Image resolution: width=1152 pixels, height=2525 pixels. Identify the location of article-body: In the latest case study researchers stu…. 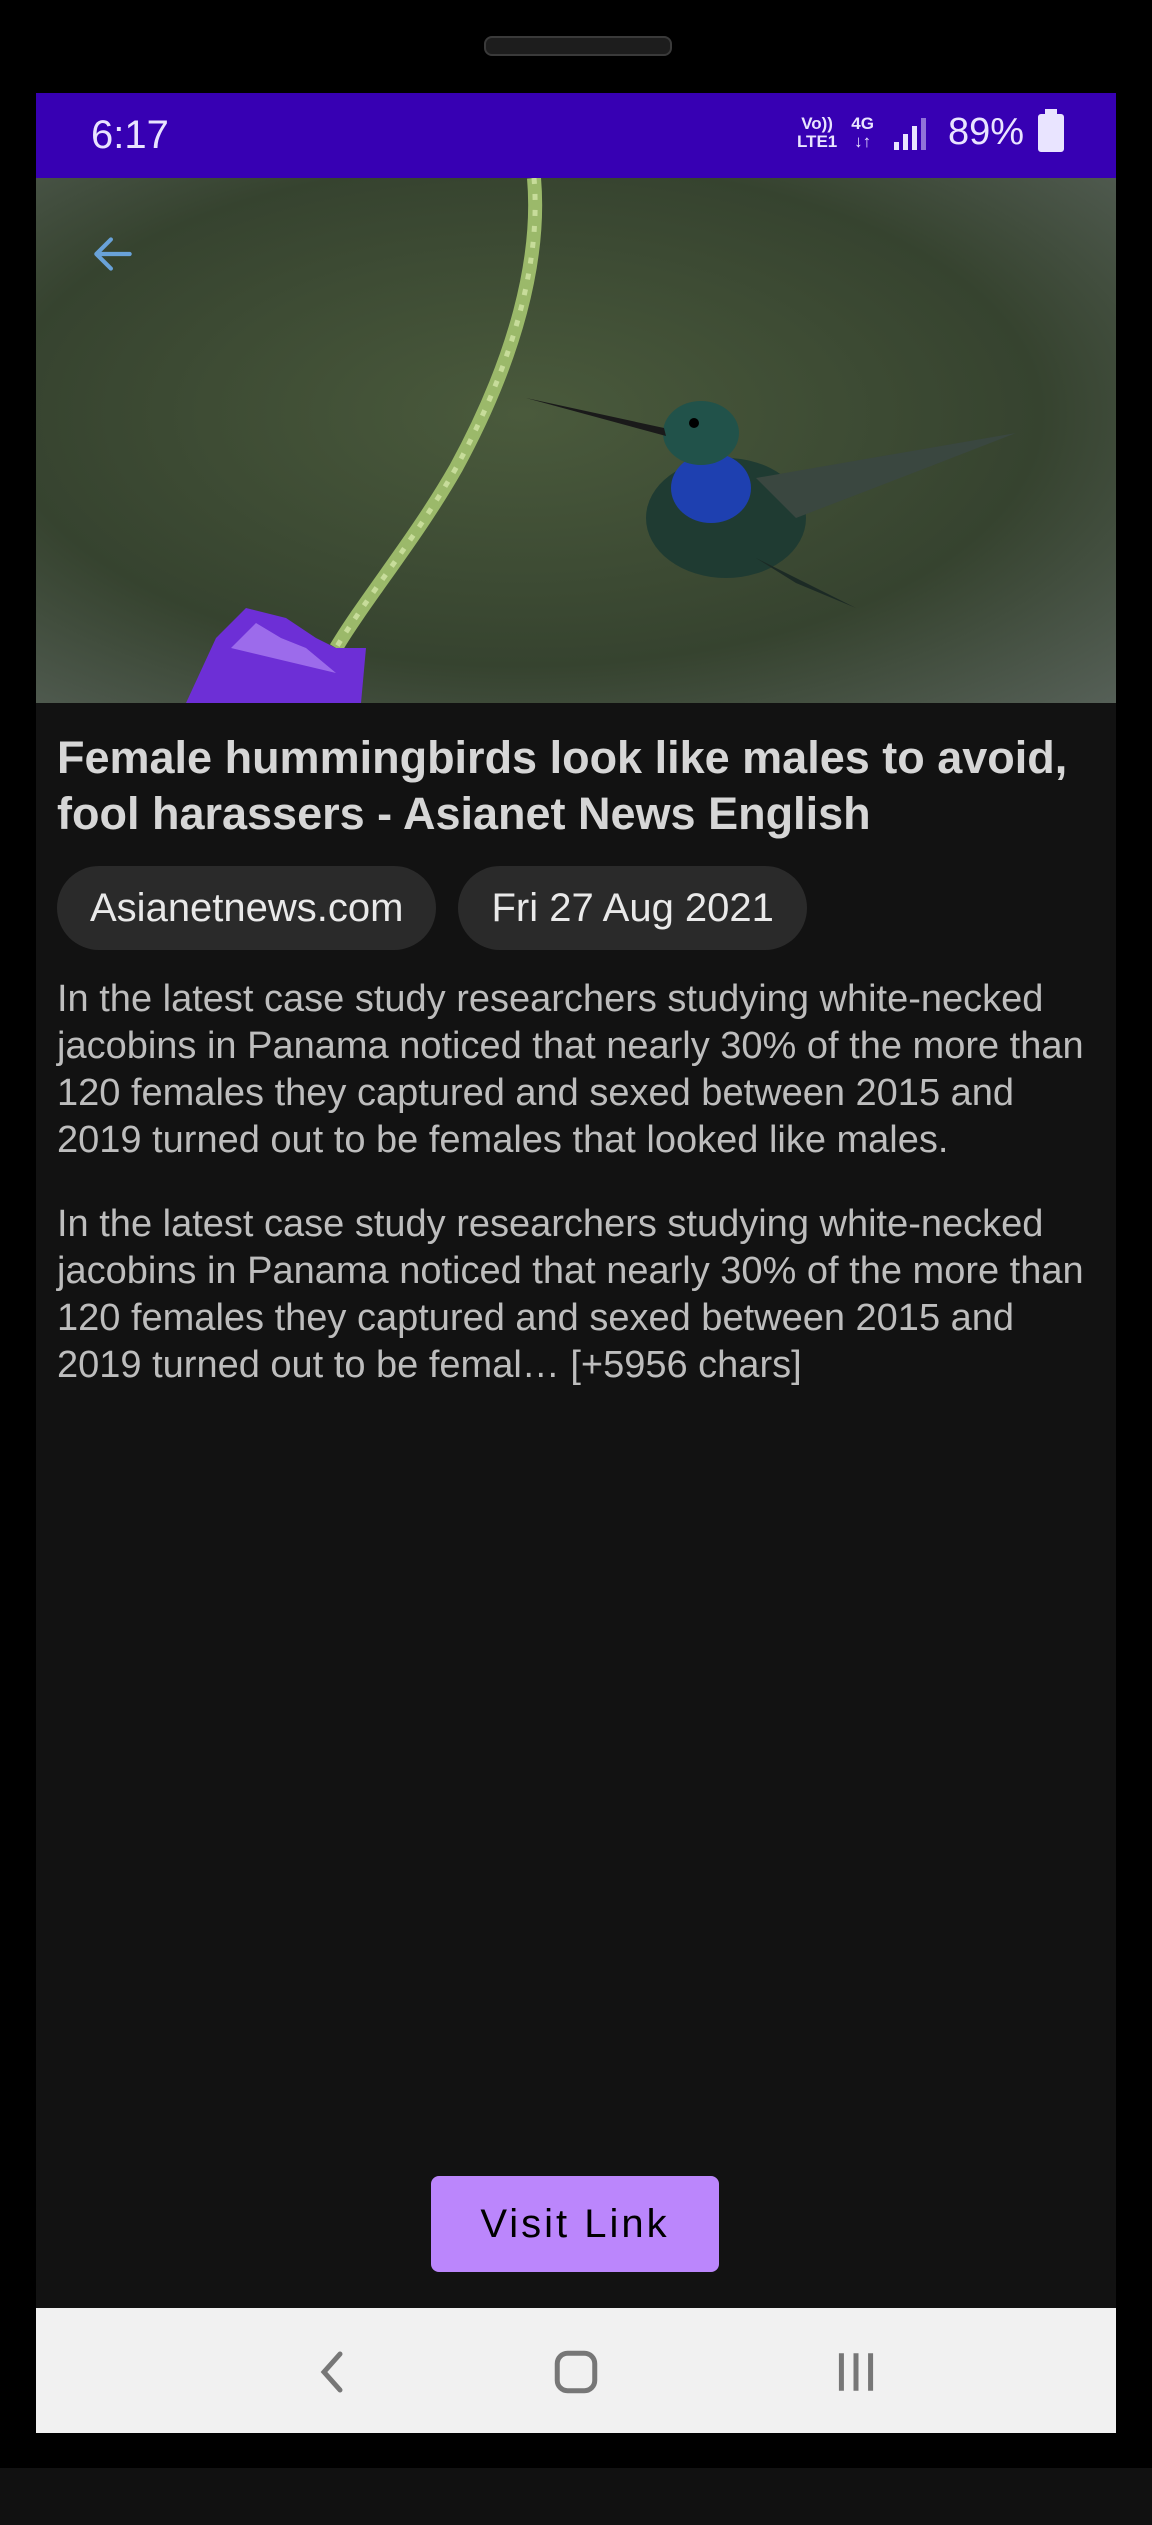
(570, 1294).